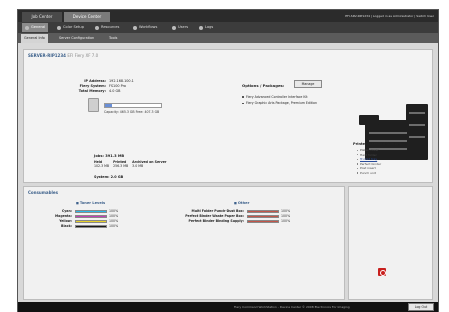 The height and width of the screenshot is (312, 449). Describe the element at coordinates (42, 17) in the screenshot. I see `tab-job-center: Job Center` at that location.